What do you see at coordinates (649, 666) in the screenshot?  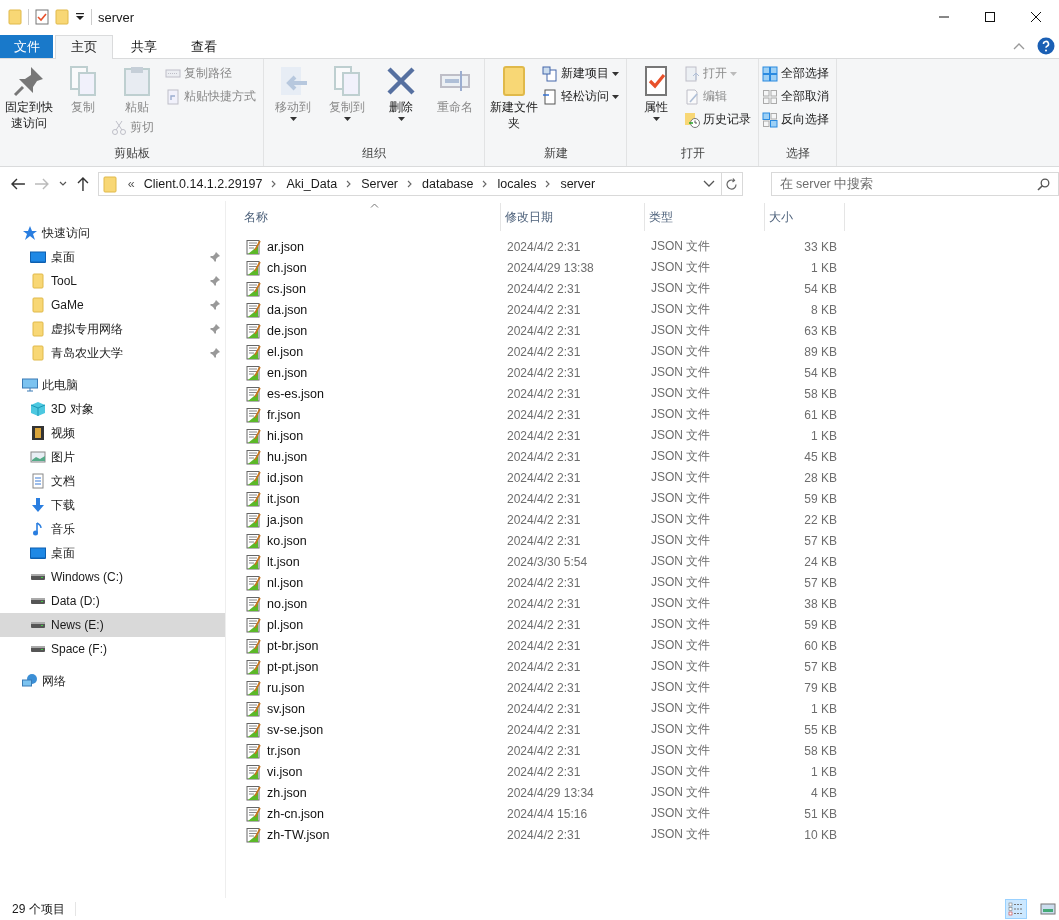 I see `file-row: pt-pt.json 2024/4/2 2:31 JSON 文件 57 KB` at bounding box center [649, 666].